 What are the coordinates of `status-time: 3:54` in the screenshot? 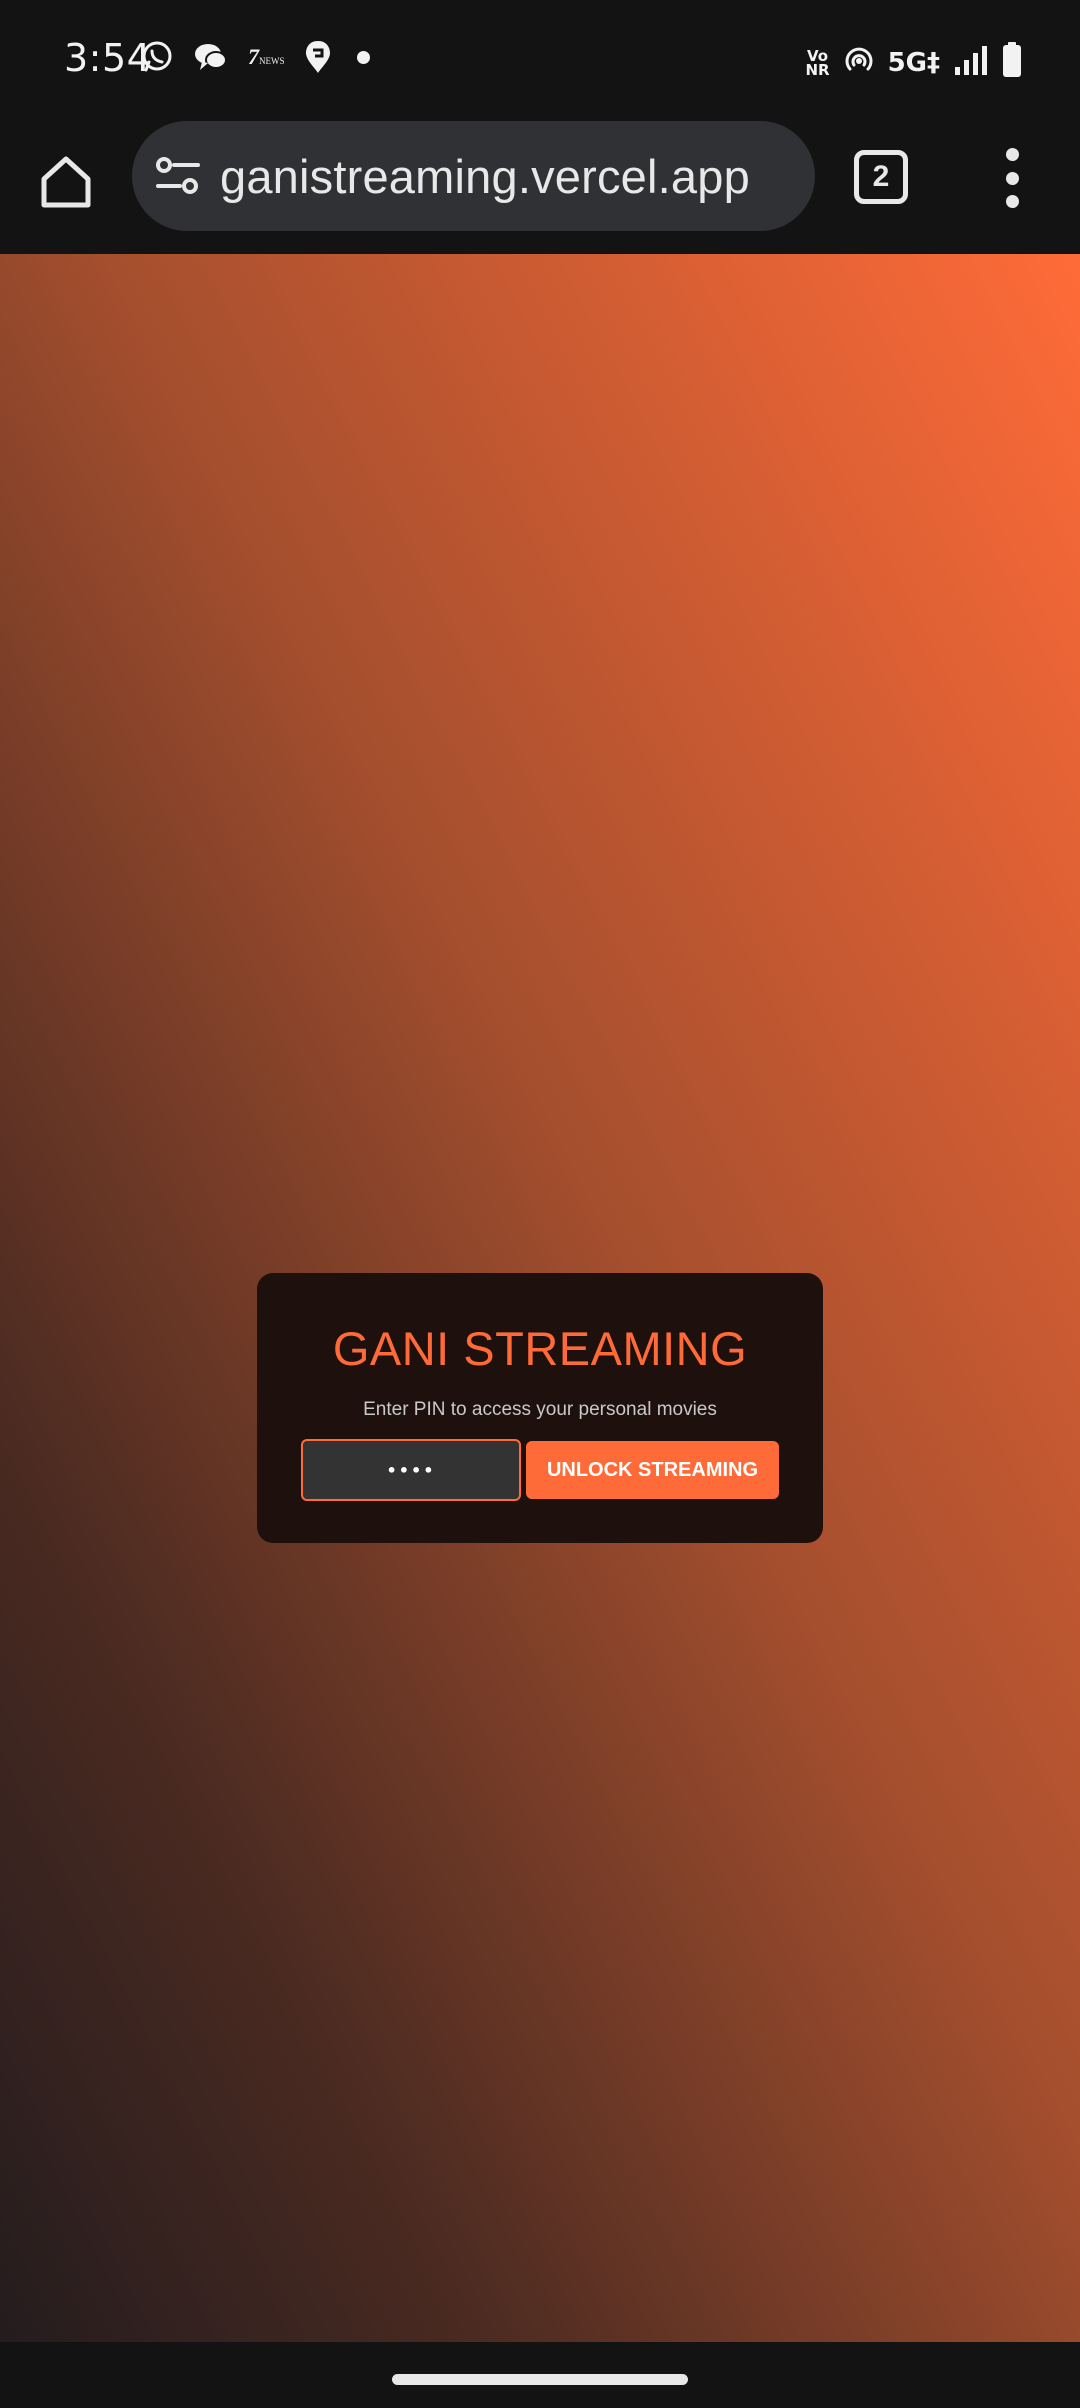 It's located at (108, 58).